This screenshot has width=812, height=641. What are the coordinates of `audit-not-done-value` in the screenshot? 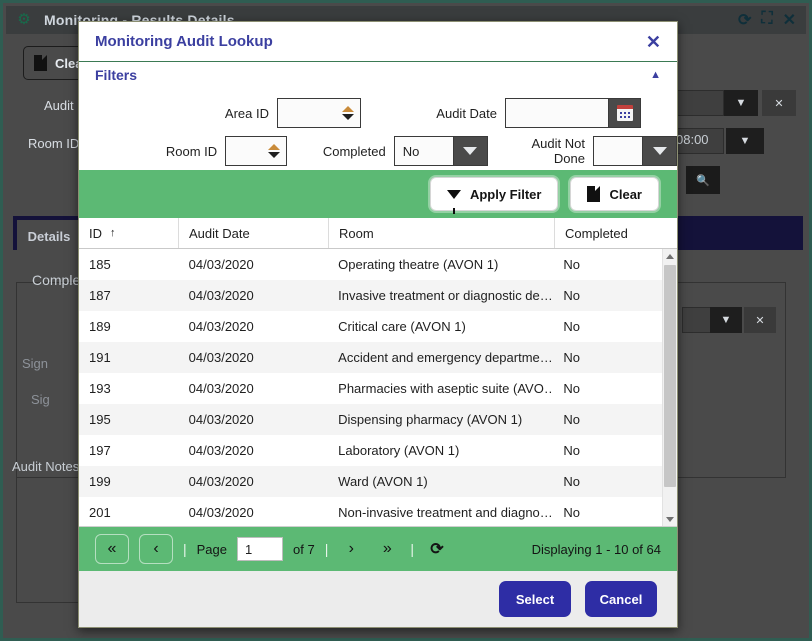 It's located at (618, 151).